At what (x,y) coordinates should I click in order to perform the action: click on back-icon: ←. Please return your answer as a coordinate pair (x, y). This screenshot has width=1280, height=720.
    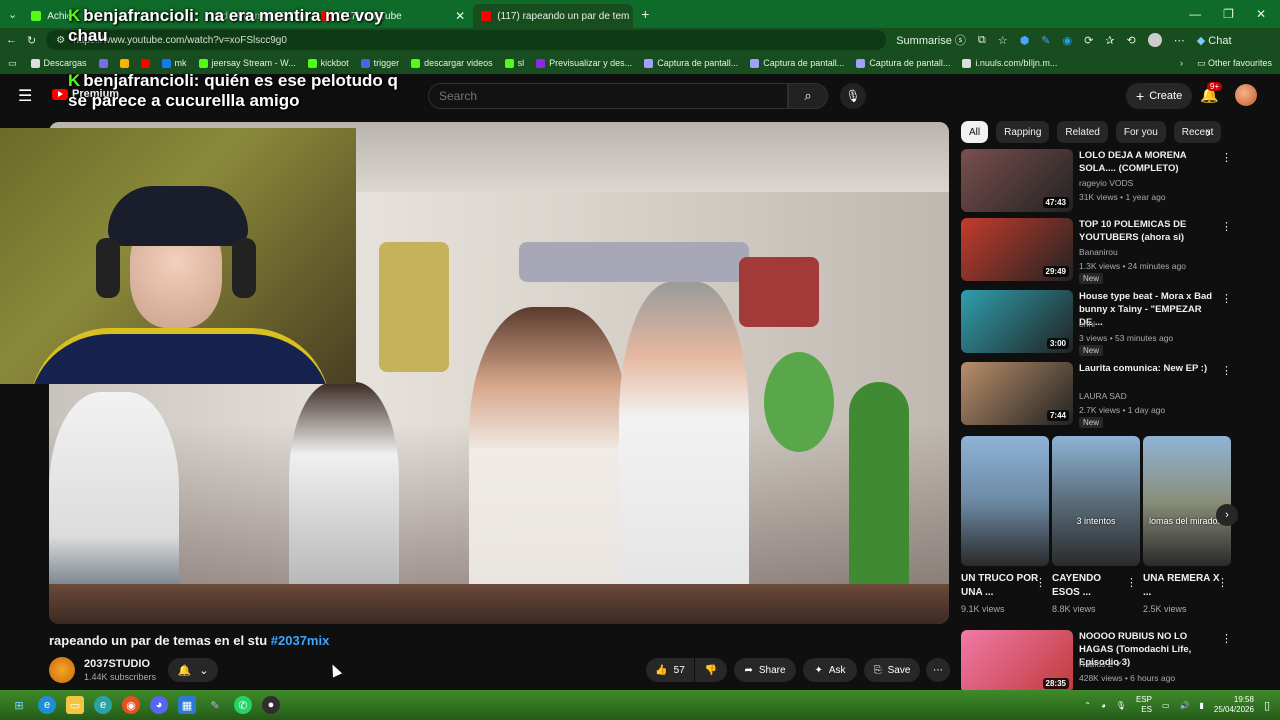
    Looking at the image, I should click on (11, 40).